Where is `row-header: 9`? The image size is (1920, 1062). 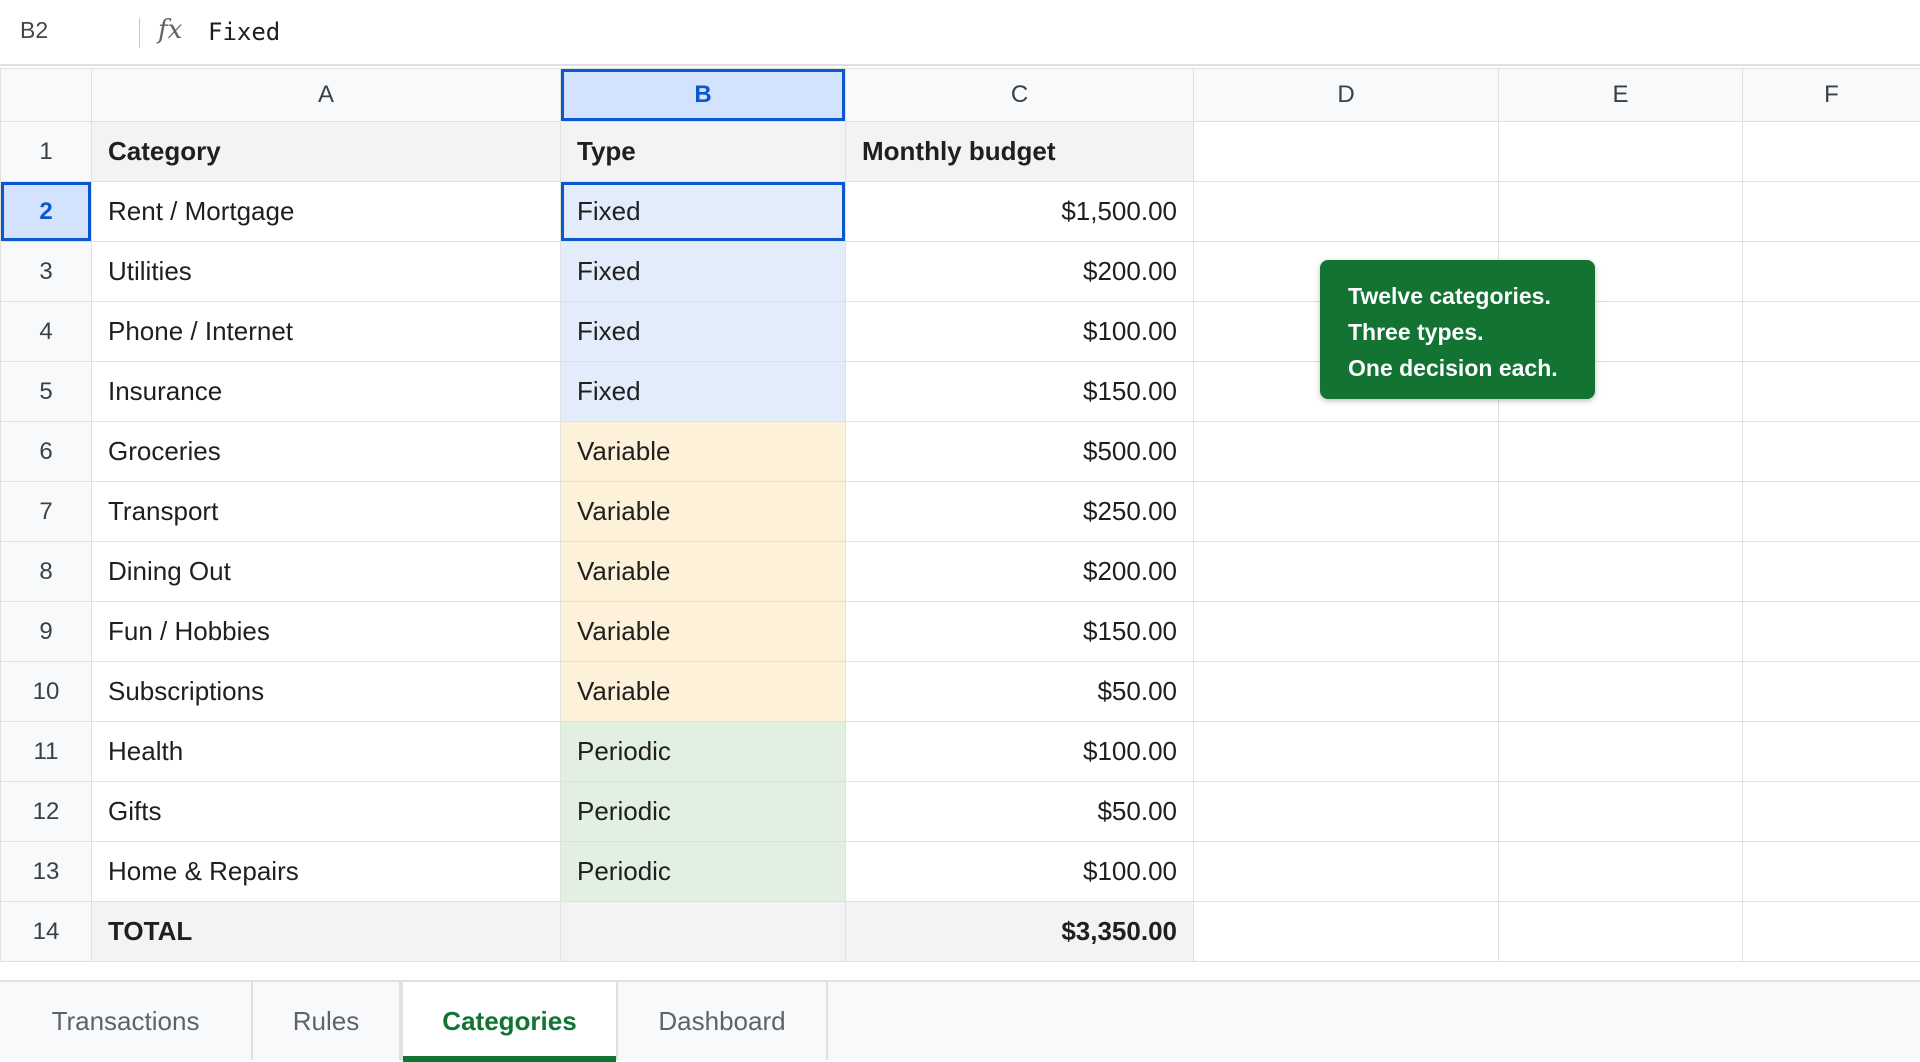
row-header: 9 is located at coordinates (46, 632).